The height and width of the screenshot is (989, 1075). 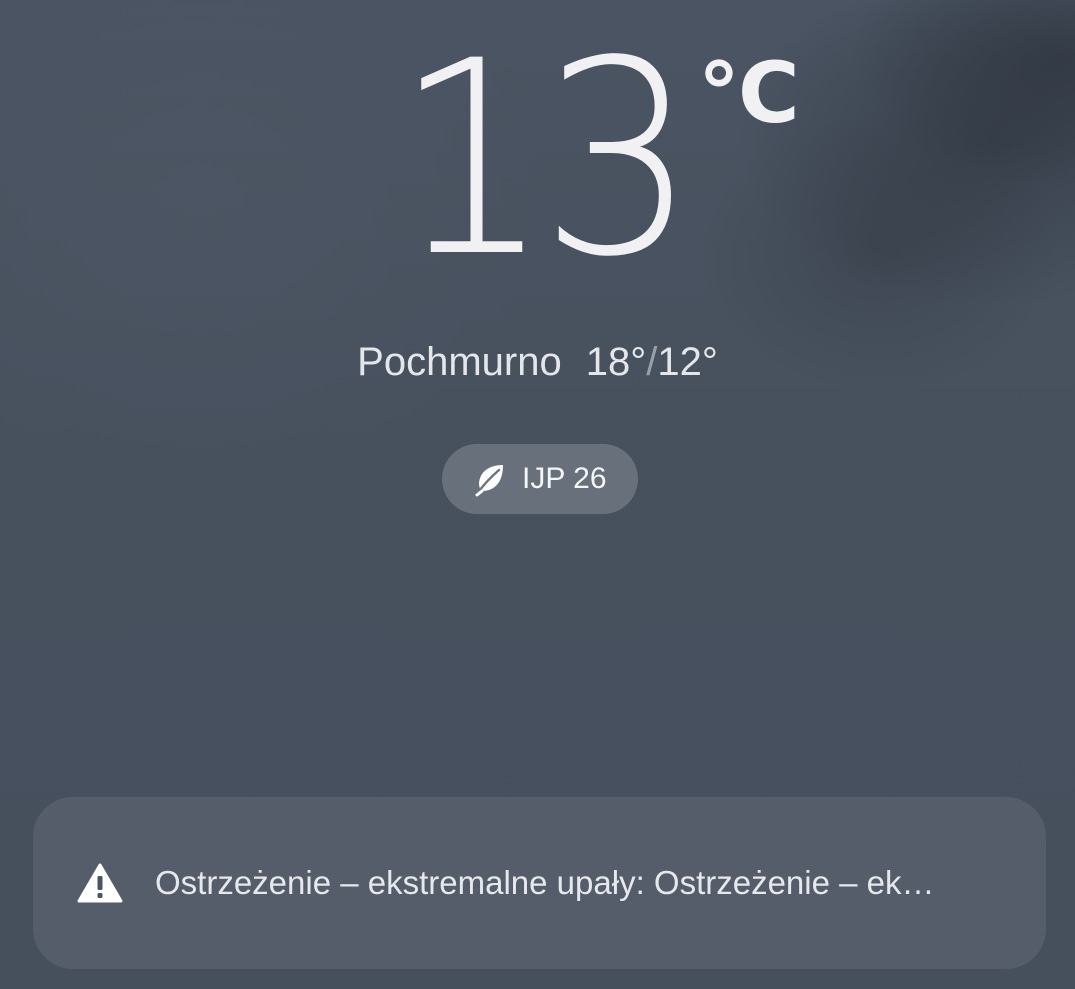 I want to click on leaf-icon, so click(x=489, y=481).